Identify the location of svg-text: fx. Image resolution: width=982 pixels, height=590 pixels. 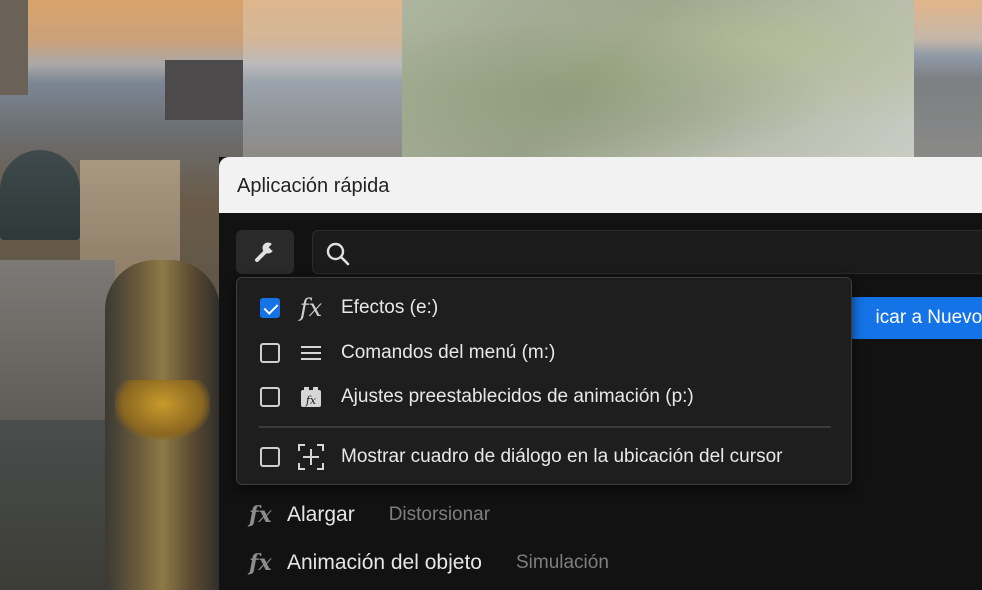
(311, 400).